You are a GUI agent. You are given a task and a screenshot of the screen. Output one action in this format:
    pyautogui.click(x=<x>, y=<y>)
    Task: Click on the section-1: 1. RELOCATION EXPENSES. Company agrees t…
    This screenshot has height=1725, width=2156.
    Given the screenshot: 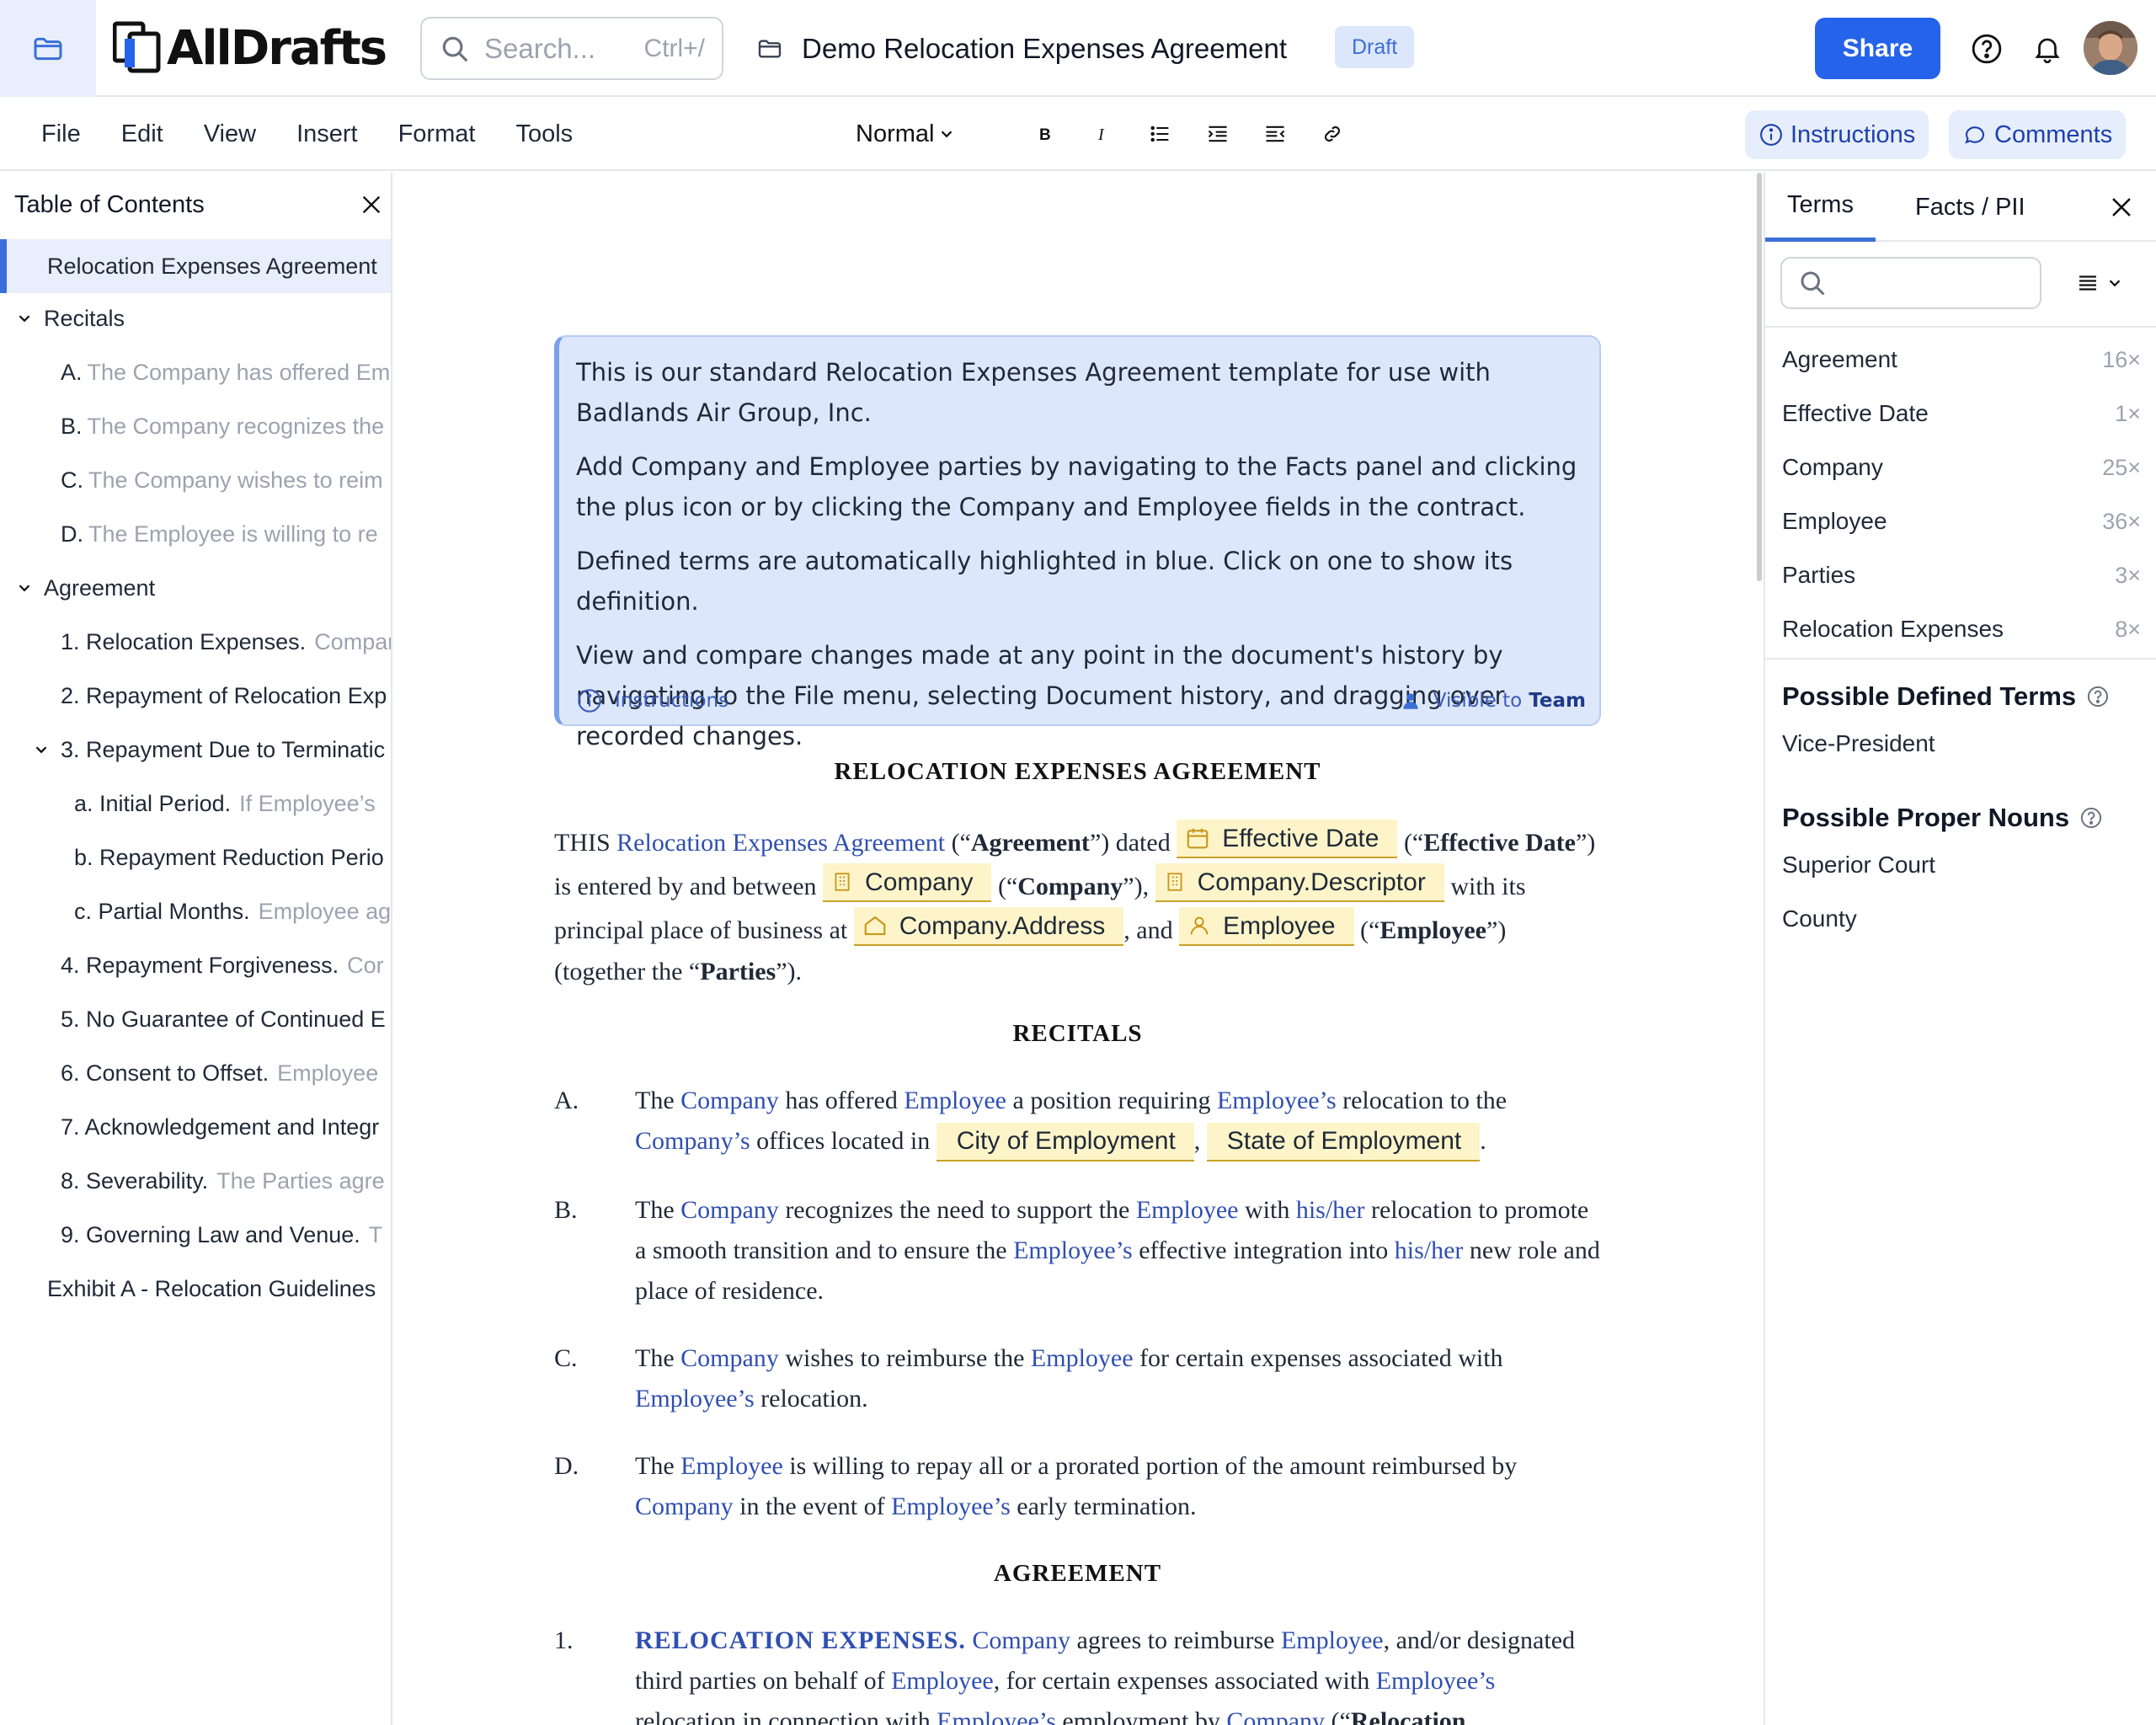 What is the action you would take?
    pyautogui.click(x=1077, y=1673)
    